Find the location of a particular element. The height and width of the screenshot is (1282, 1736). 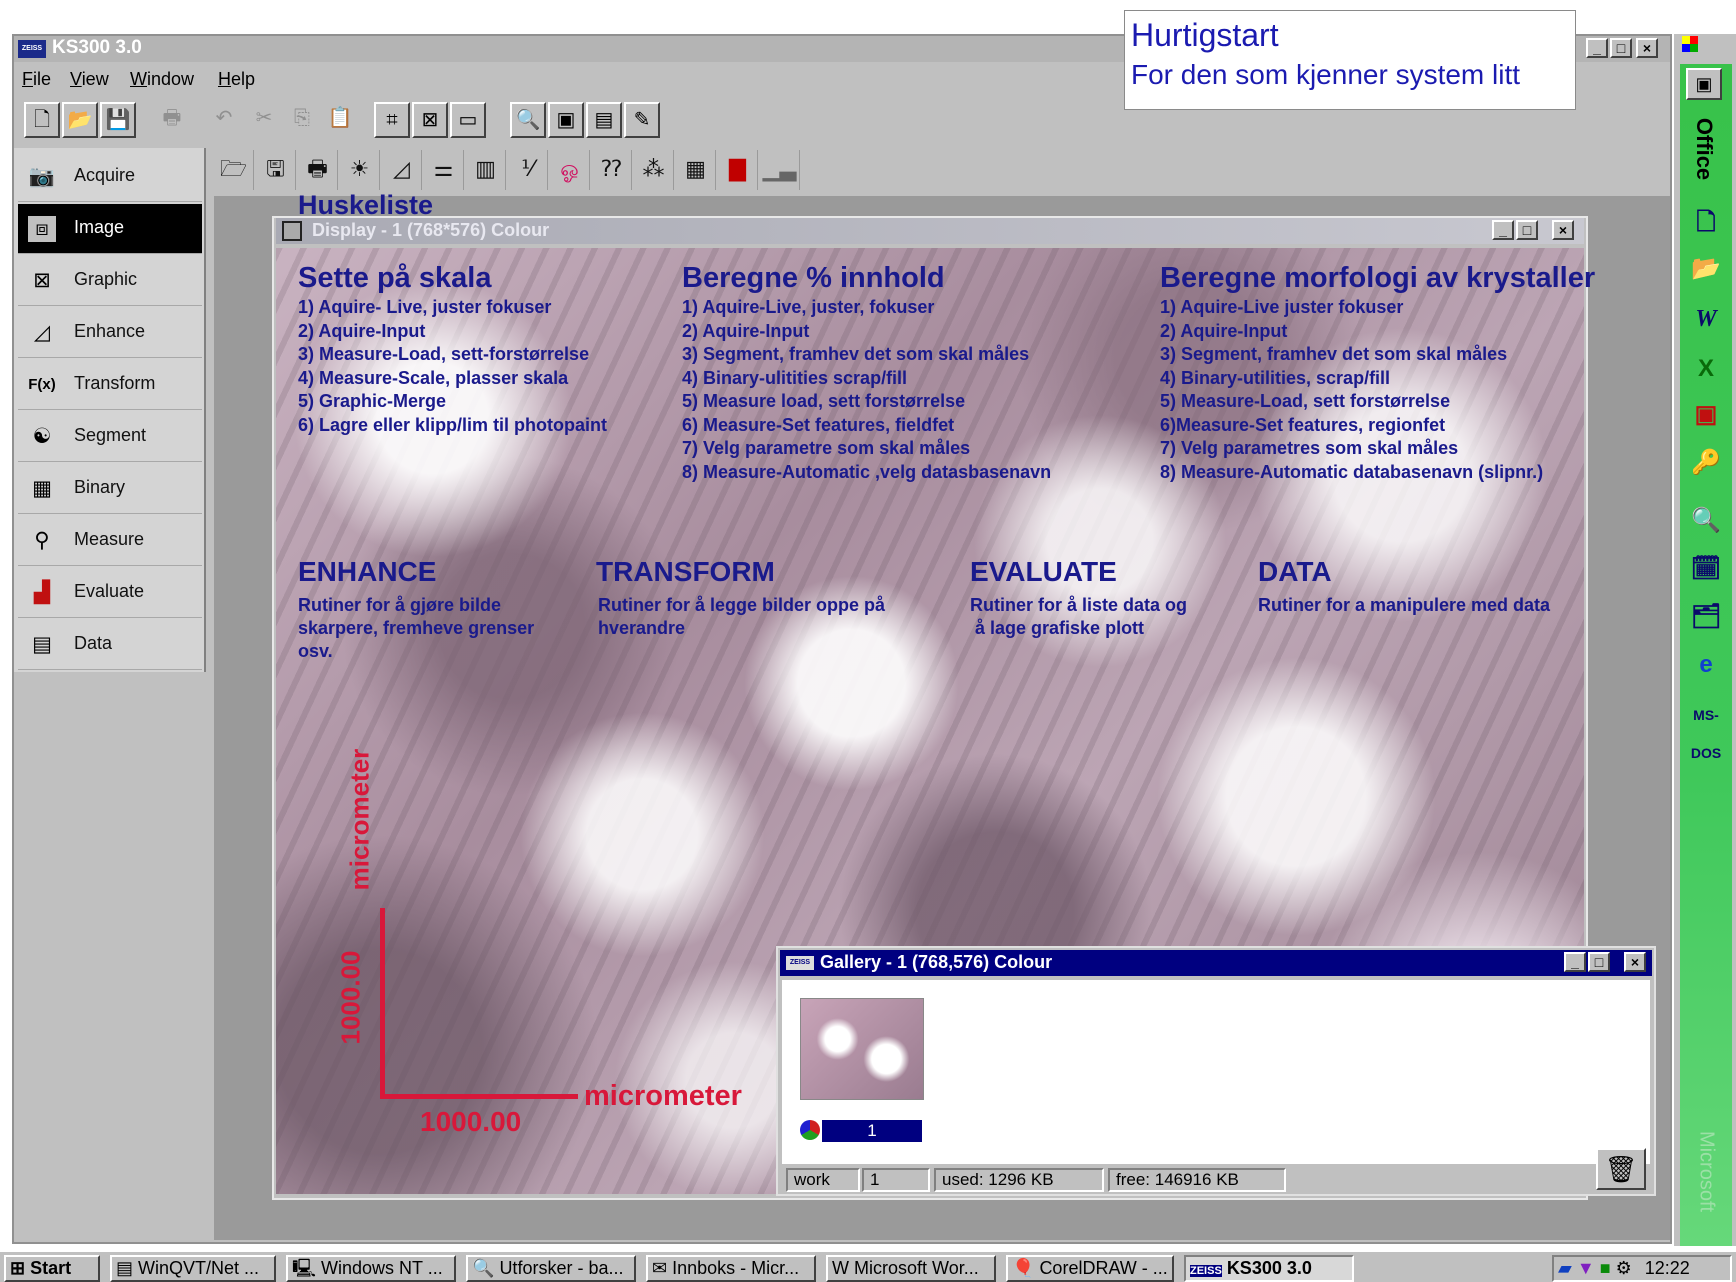

sidebar-item-acquire: 📷 Acquire is located at coordinates (110, 177).